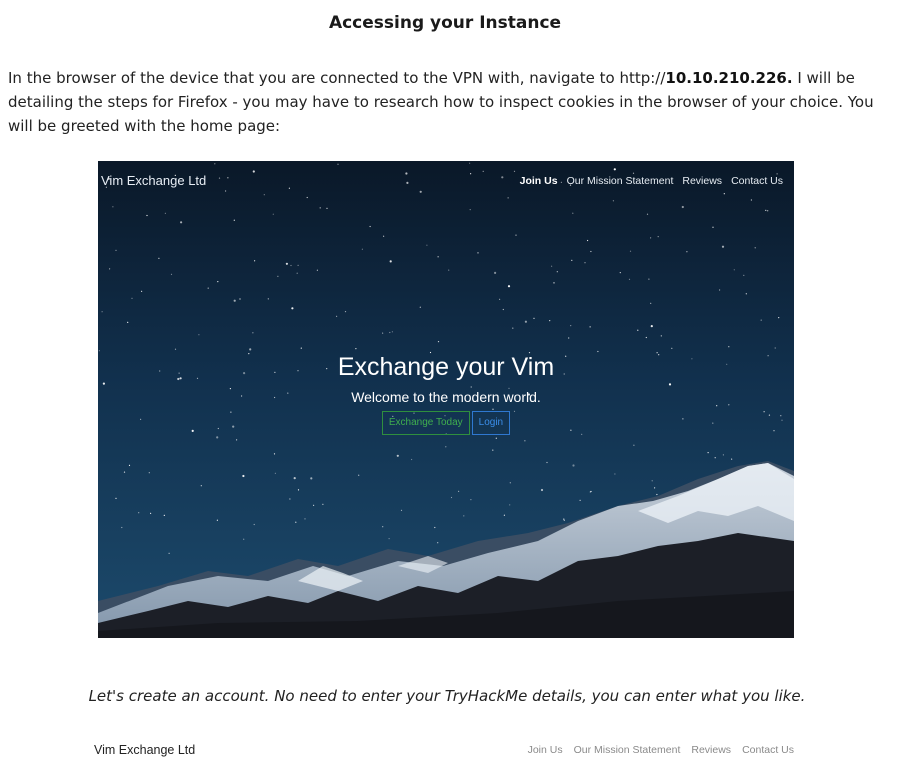 The width and height of the screenshot is (900, 774). Describe the element at coordinates (446, 367) in the screenshot. I see `hero-title: Exchange your Vim` at that location.